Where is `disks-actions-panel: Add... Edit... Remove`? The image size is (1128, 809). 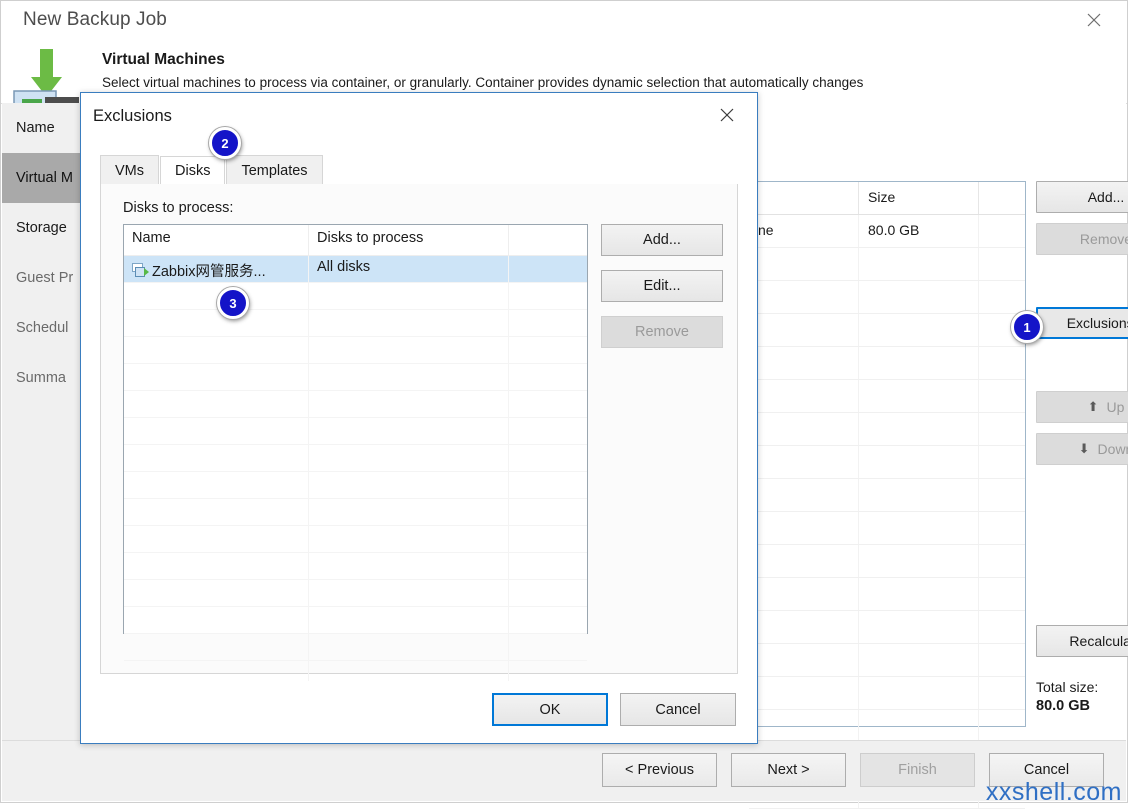
disks-actions-panel: Add... Edit... Remove is located at coordinates (666, 293).